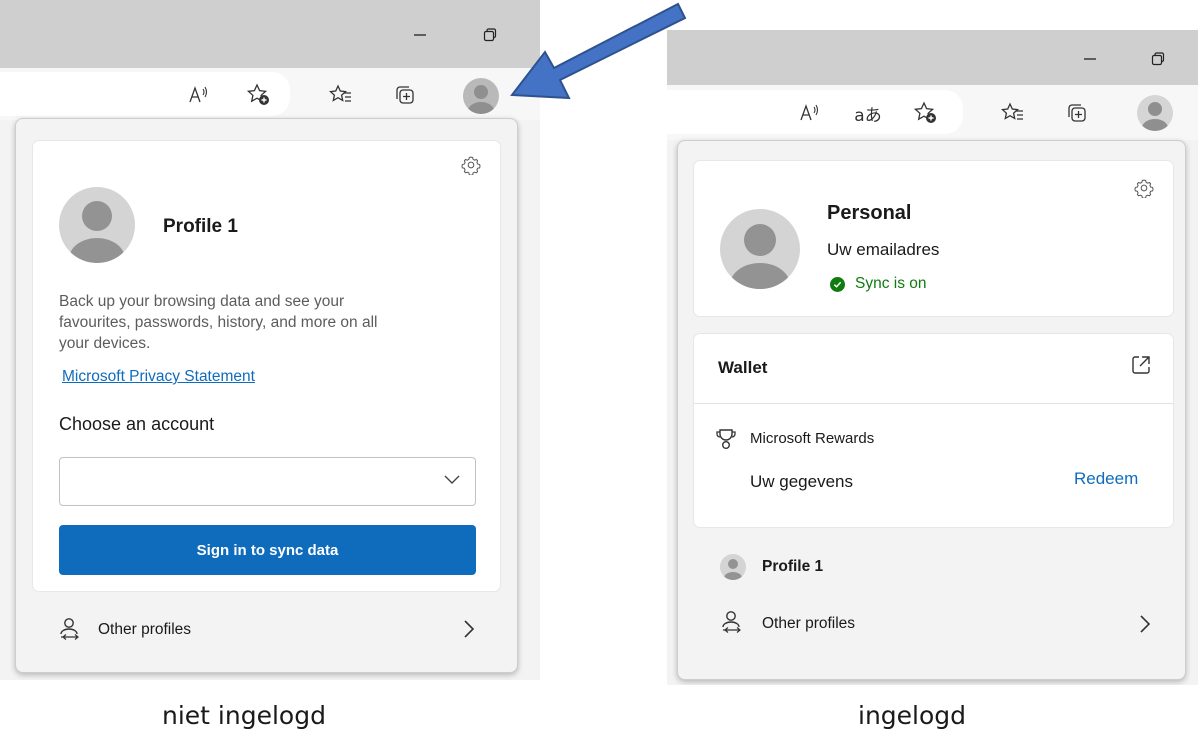 The height and width of the screenshot is (738, 1198). What do you see at coordinates (267, 550) in the screenshot?
I see `sign-in-button: Sign in to sync data` at bounding box center [267, 550].